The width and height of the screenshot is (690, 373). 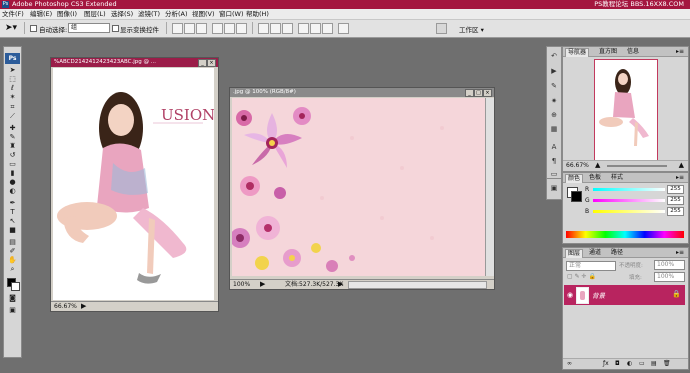 What do you see at coordinates (83, 306) in the screenshot?
I see `status-arrow-icon: ▶` at bounding box center [83, 306].